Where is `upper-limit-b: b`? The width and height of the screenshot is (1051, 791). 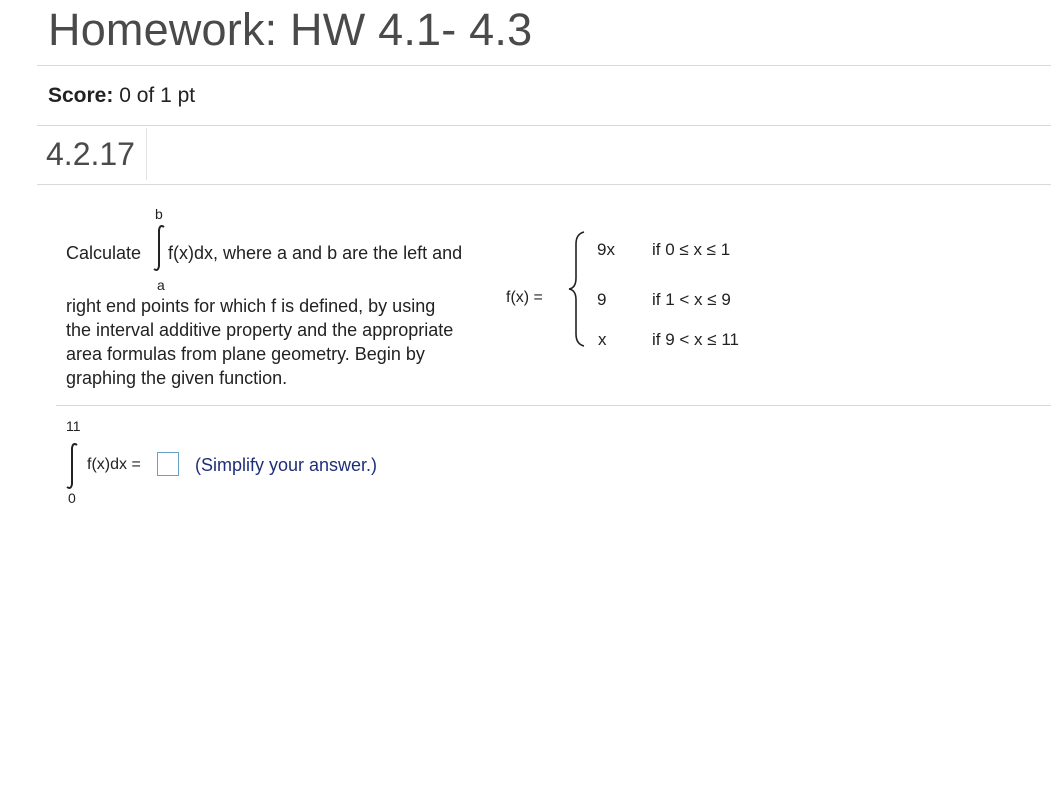 upper-limit-b: b is located at coordinates (159, 214).